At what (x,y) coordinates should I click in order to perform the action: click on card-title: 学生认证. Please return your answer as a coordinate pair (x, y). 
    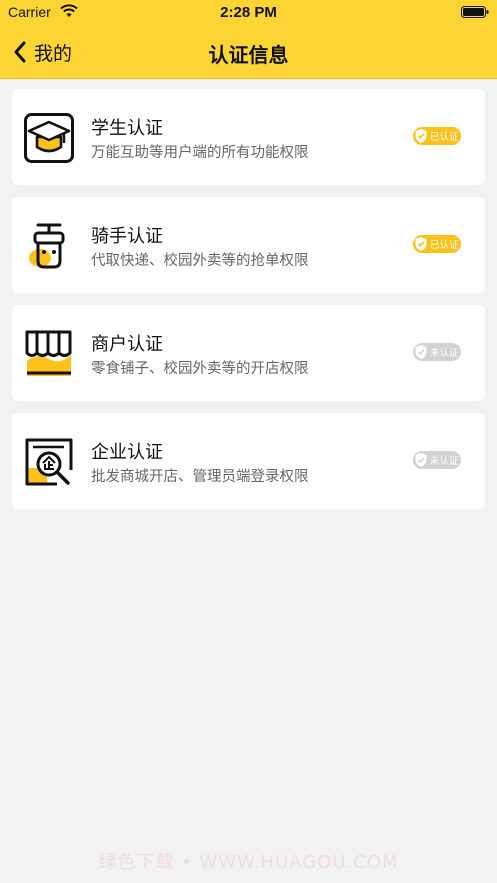
    Looking at the image, I should click on (127, 128).